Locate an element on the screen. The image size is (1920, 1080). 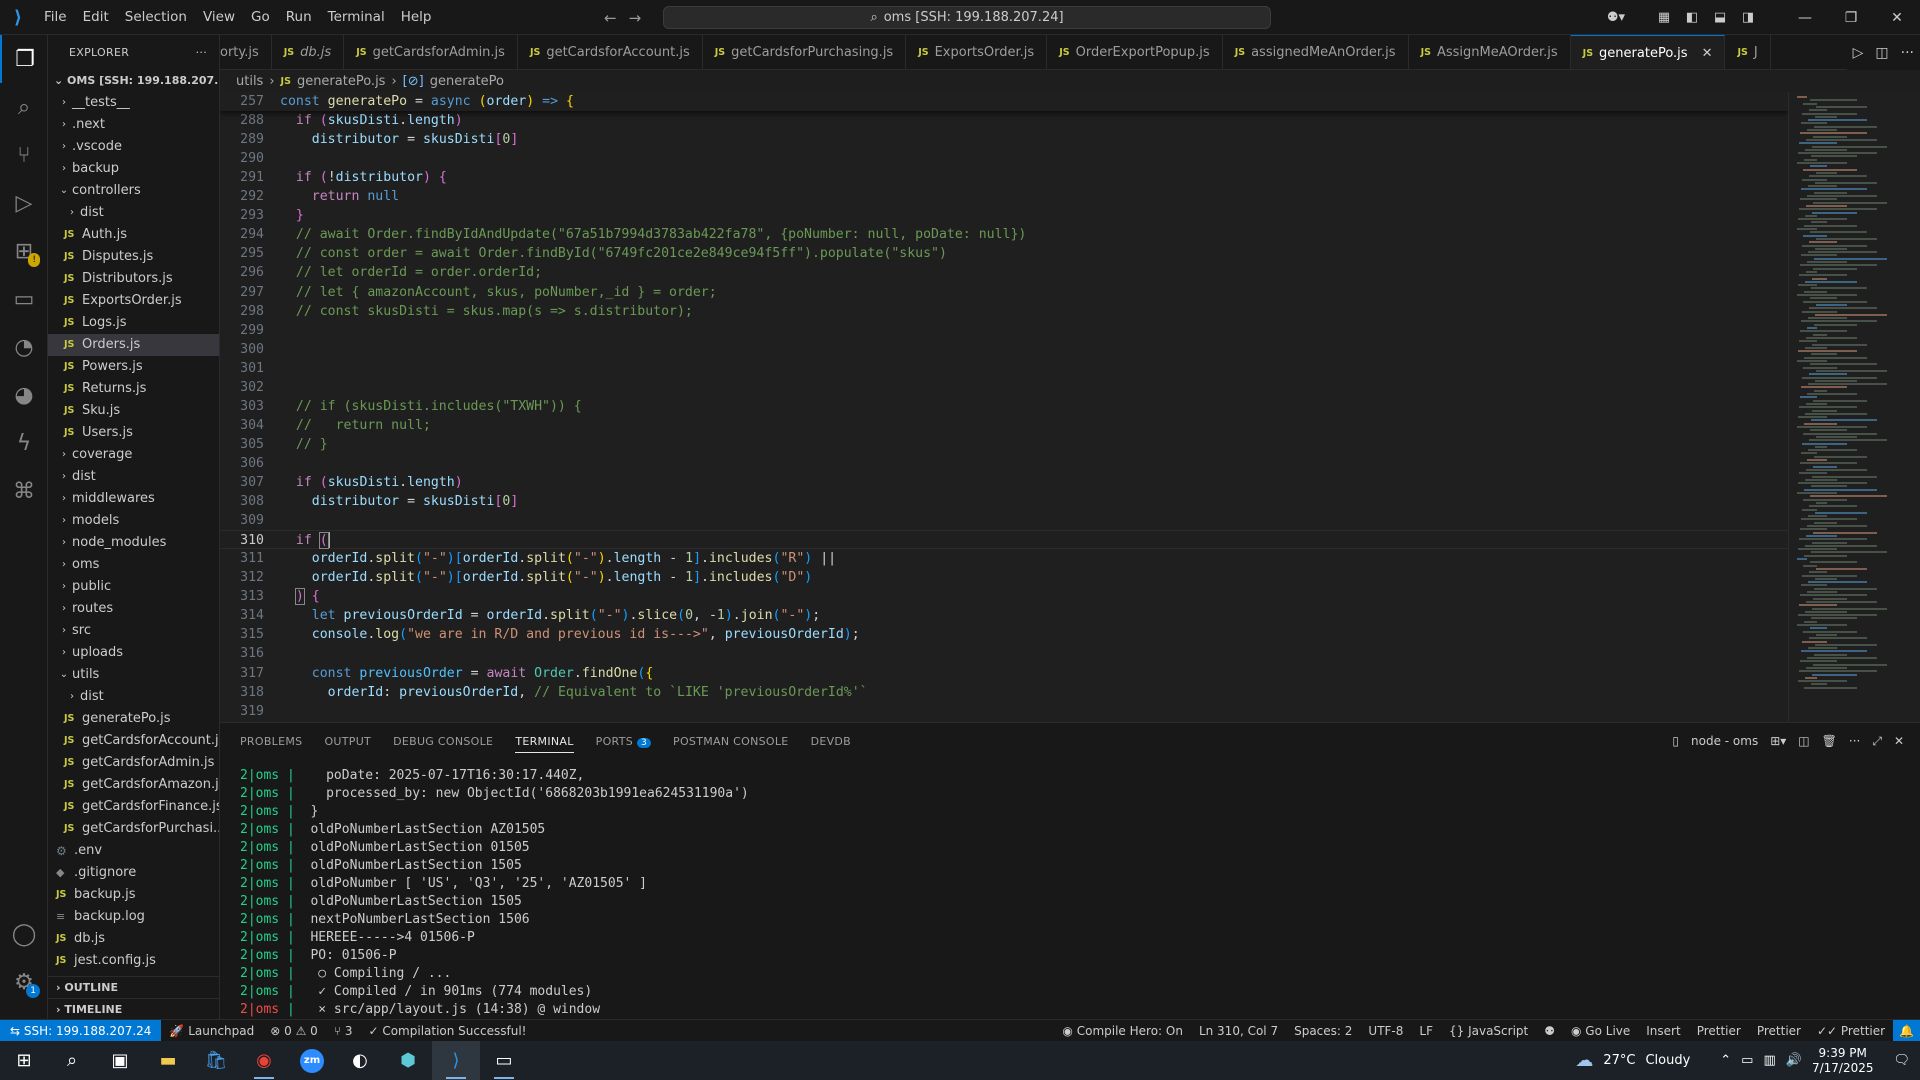
store-icon: 🛍 is located at coordinates (216, 1060).